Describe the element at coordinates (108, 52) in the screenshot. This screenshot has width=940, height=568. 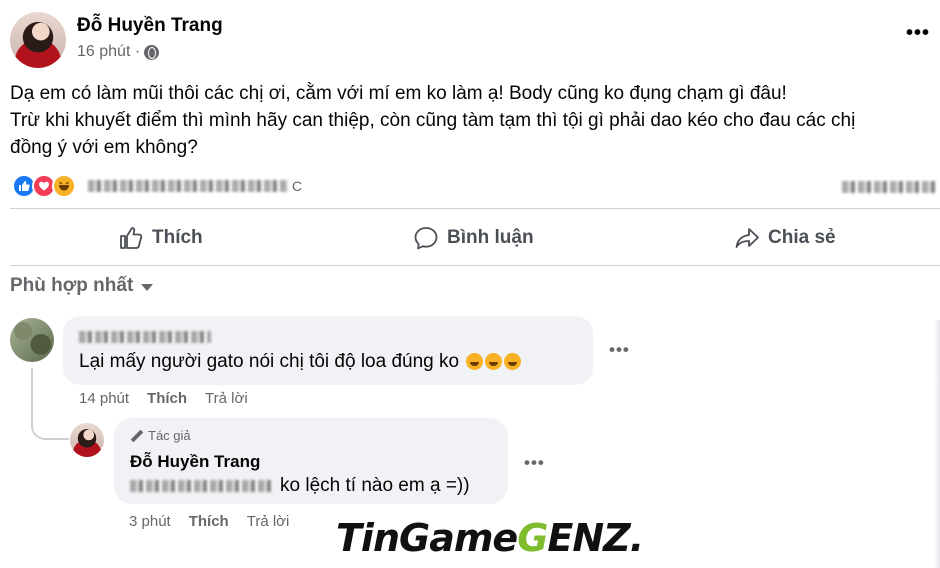
I see `post-time: 16 phút ·` at that location.